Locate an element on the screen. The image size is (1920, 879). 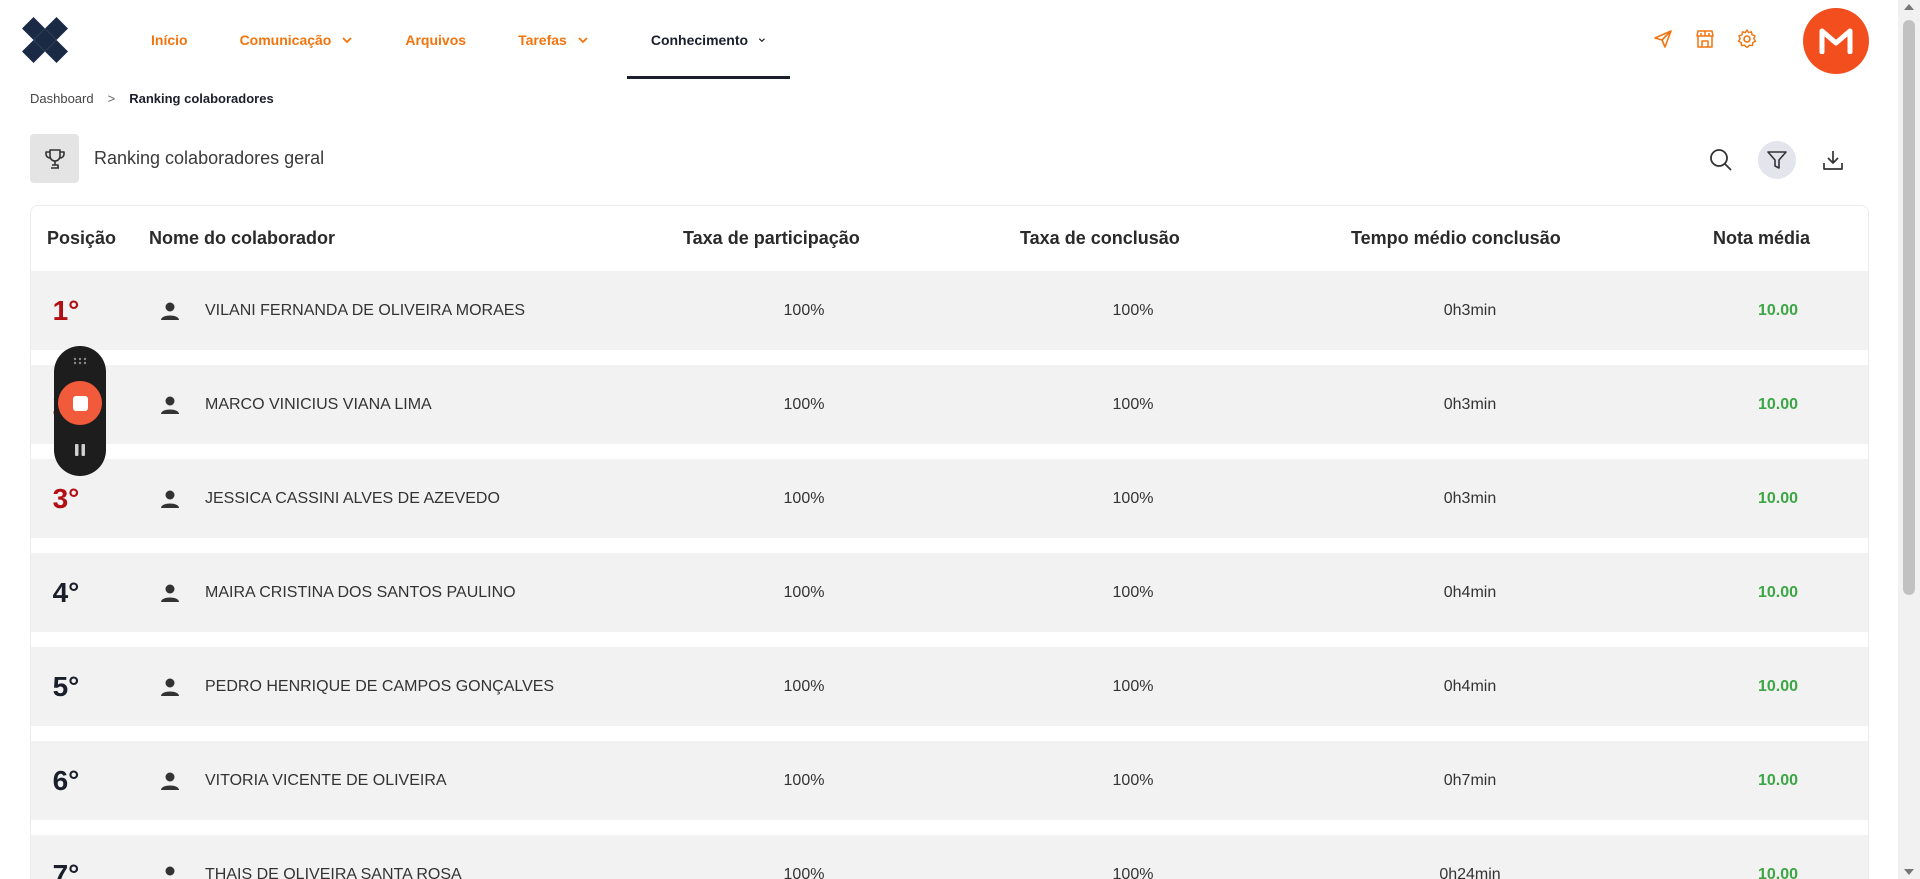
header-position: Posição is located at coordinates (82, 238).